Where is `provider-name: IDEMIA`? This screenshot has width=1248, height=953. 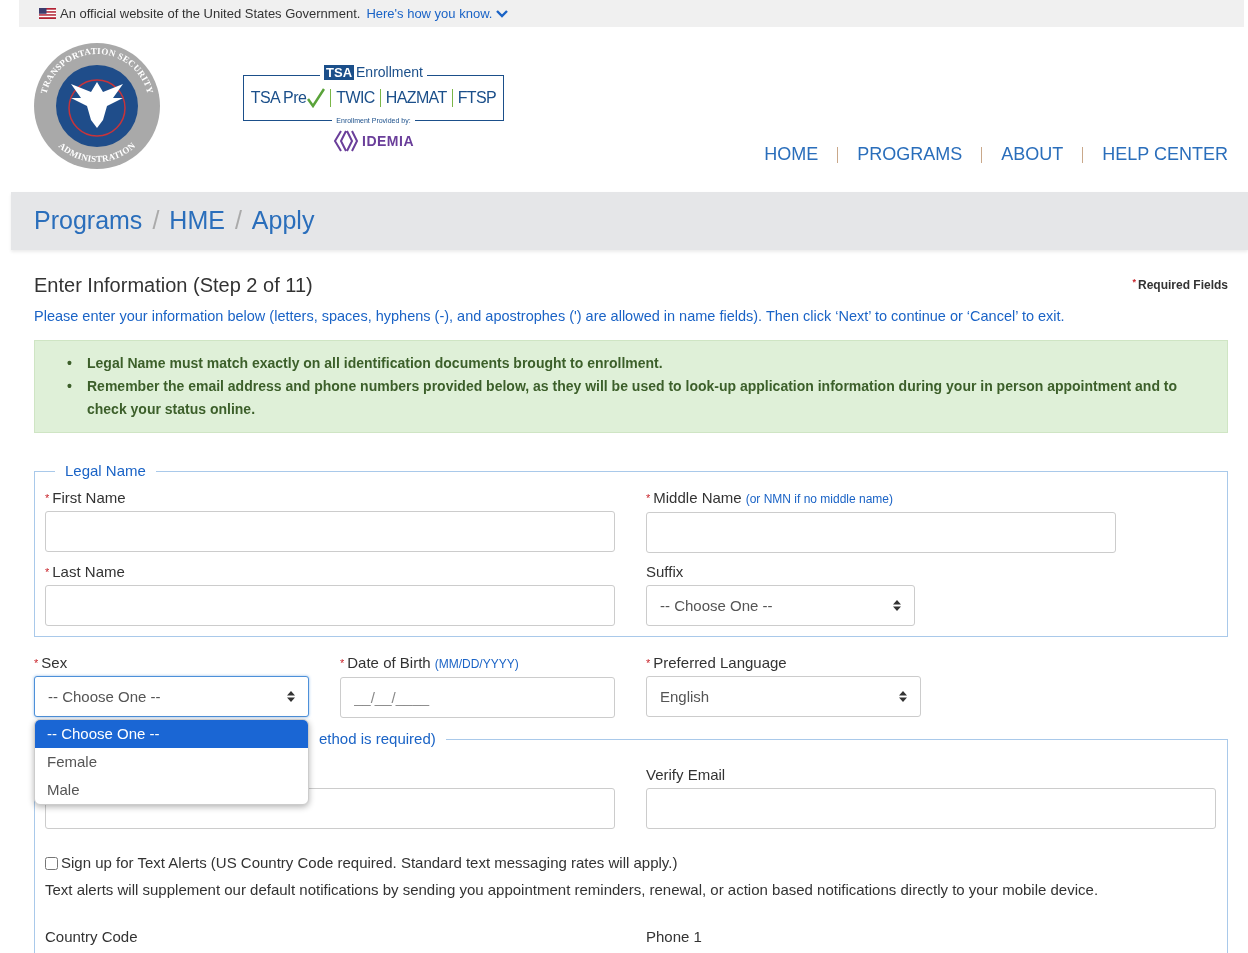 provider-name: IDEMIA is located at coordinates (388, 141).